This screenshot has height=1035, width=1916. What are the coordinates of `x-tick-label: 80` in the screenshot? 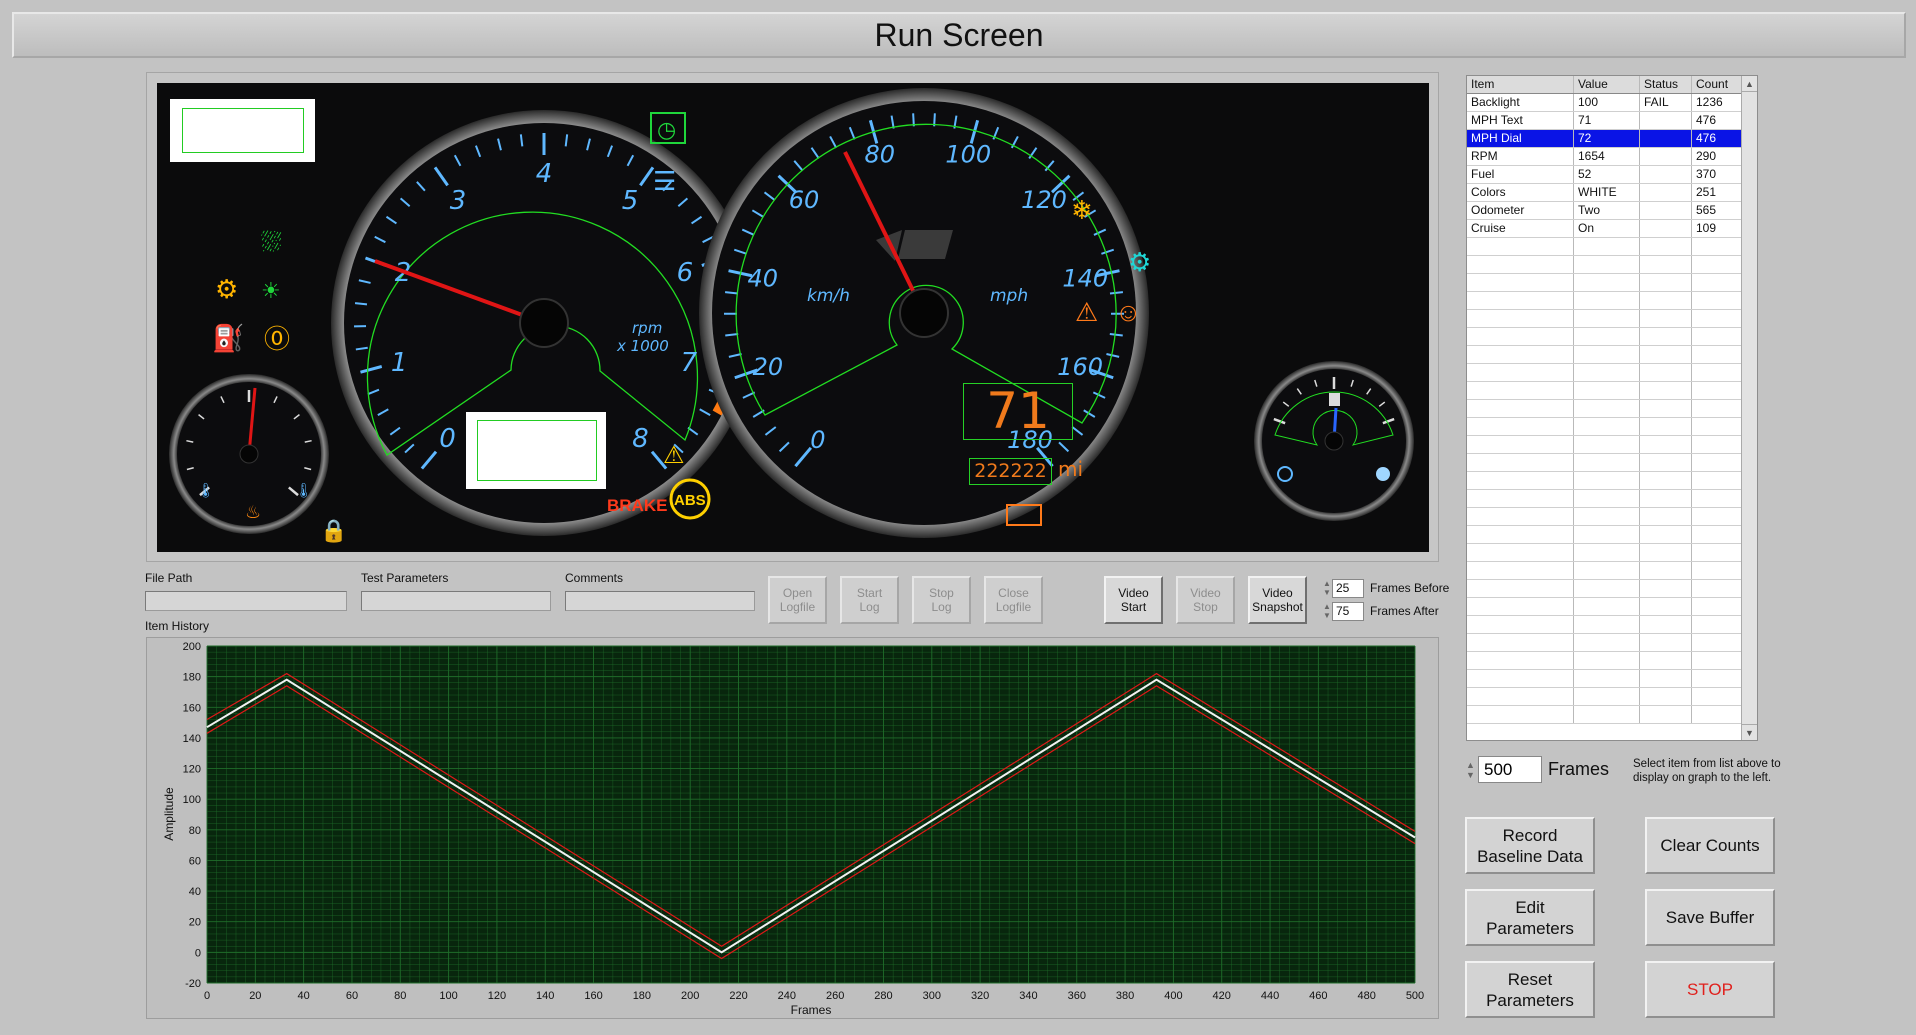 It's located at (400, 996).